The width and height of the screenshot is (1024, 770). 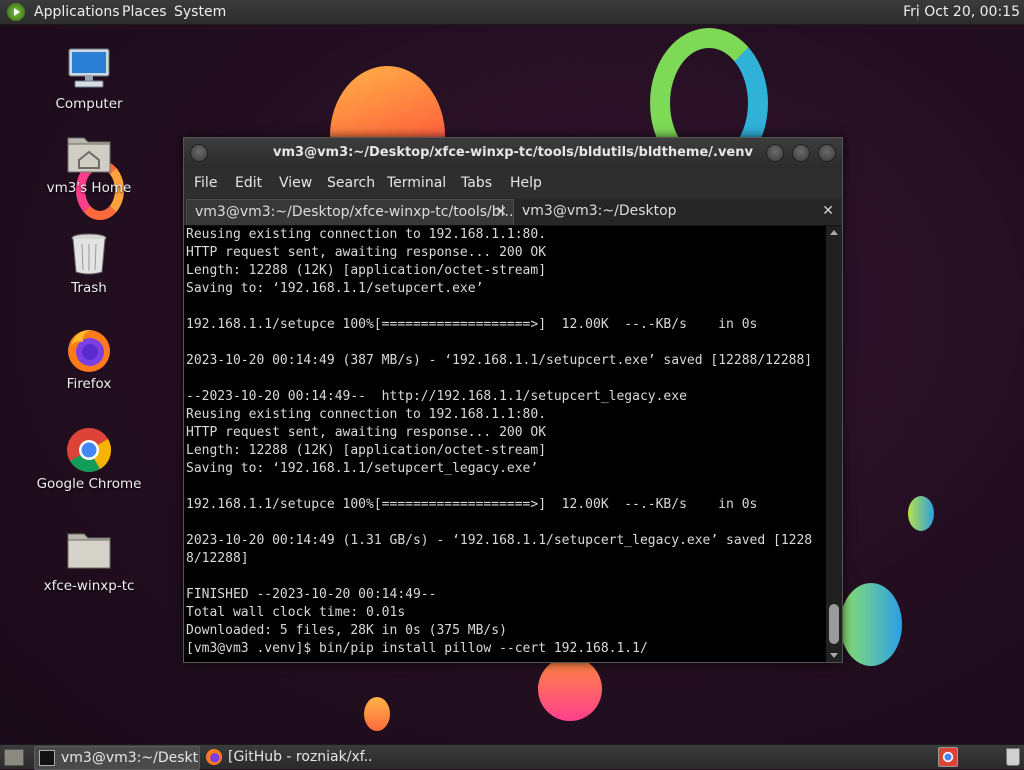 What do you see at coordinates (89, 450) in the screenshot?
I see `chrome-icon` at bounding box center [89, 450].